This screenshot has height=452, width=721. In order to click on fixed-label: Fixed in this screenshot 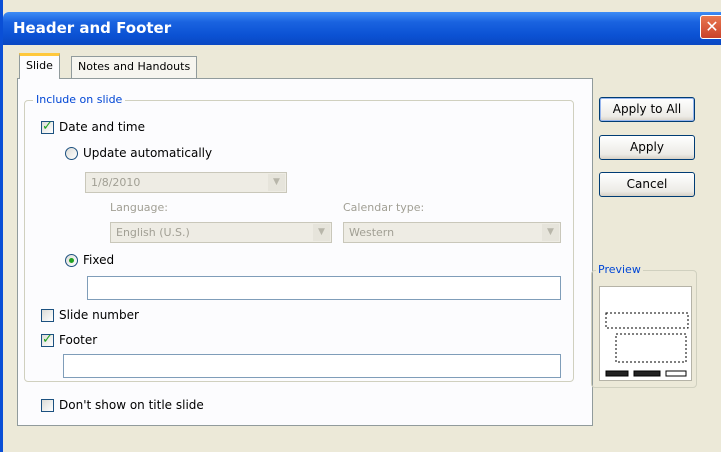, I will do `click(98, 260)`.